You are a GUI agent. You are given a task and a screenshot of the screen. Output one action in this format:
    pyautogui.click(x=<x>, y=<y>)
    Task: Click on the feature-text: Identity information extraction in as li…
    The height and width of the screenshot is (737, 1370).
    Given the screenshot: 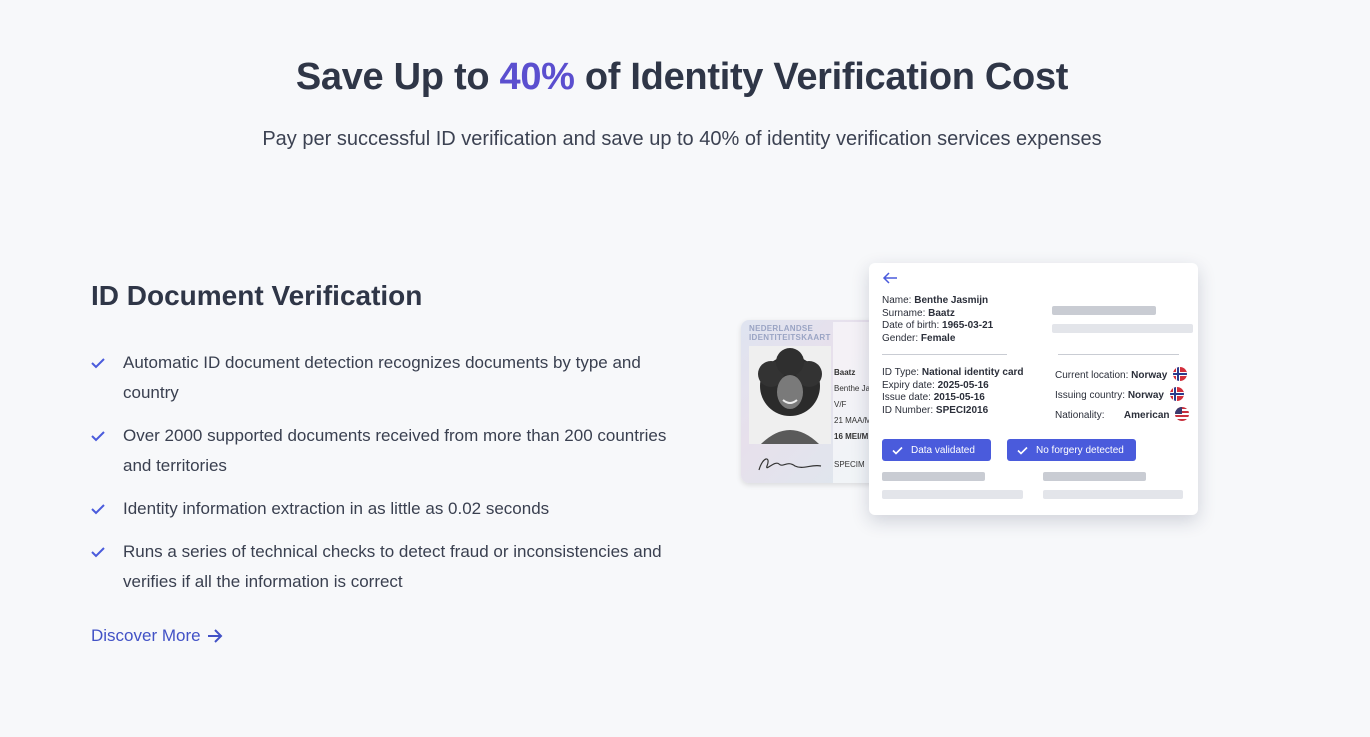 What is the action you would take?
    pyautogui.click(x=336, y=508)
    